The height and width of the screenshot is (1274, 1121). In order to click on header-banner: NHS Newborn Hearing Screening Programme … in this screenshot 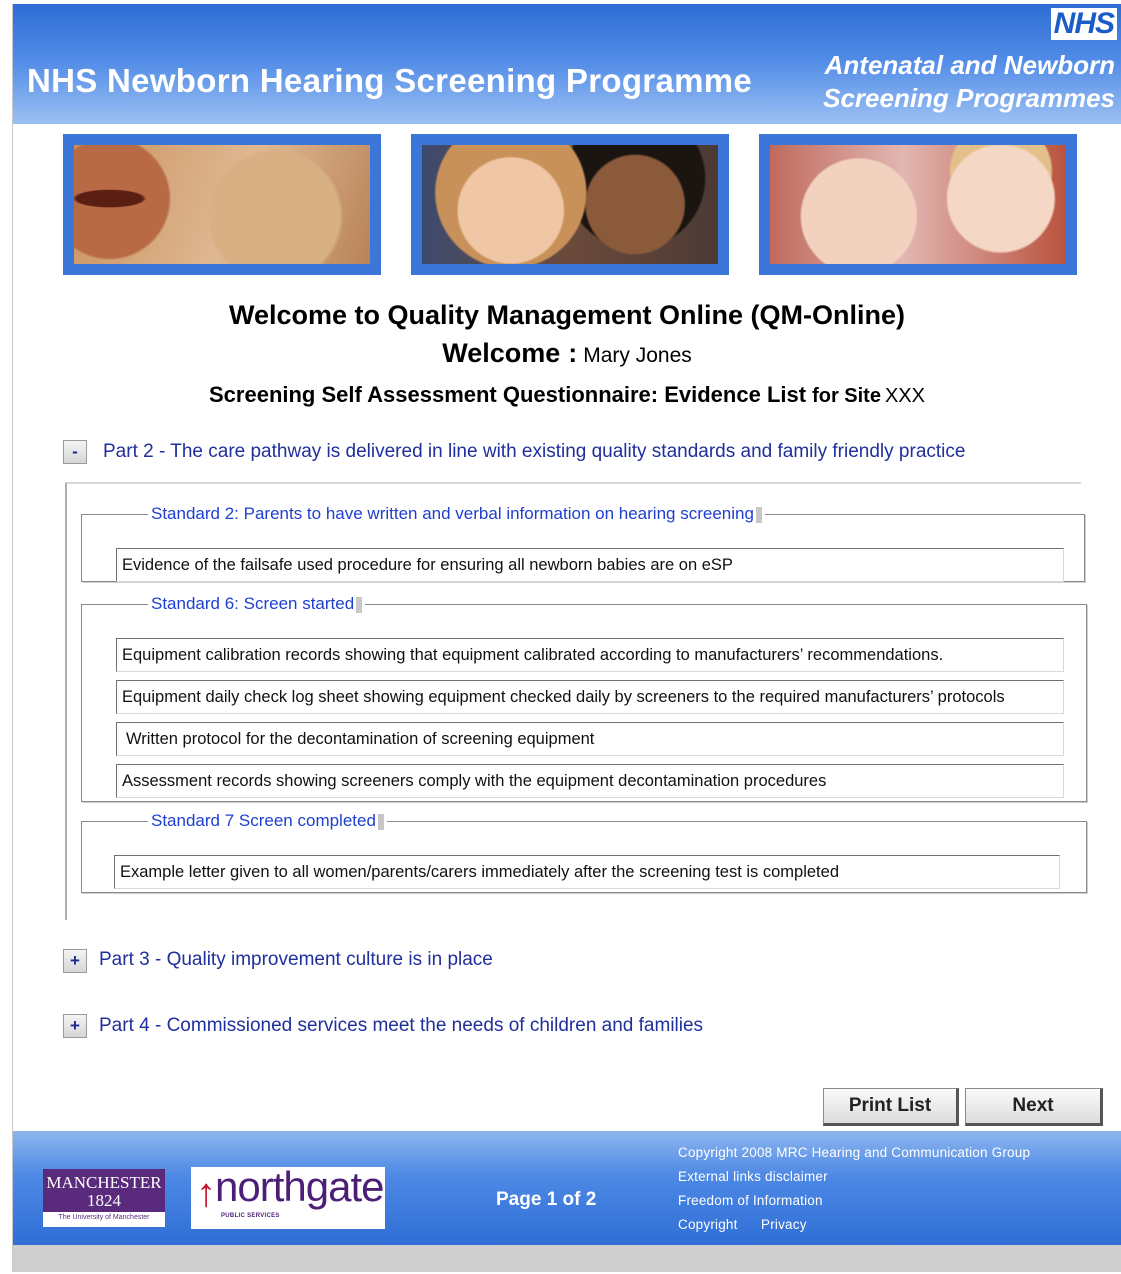, I will do `click(567, 64)`.